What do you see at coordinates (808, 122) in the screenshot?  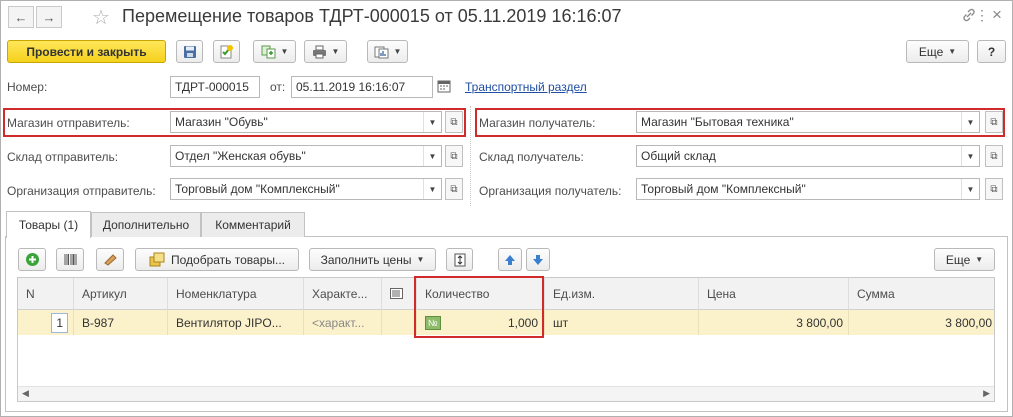 I see `receiver-store-field: Магазин "Бытовая техника" ▼` at bounding box center [808, 122].